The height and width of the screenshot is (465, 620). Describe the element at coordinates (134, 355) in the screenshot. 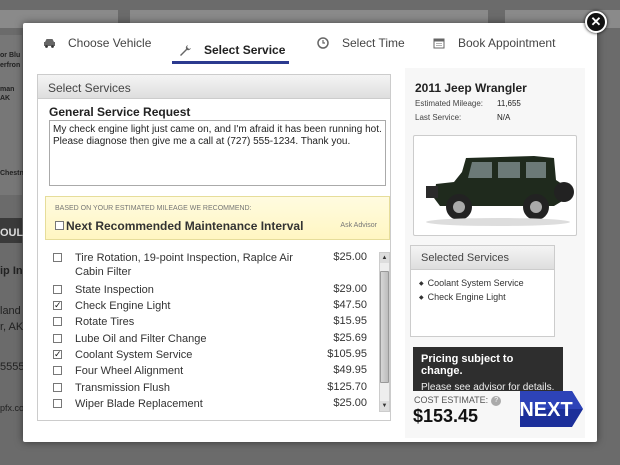

I see `service-name: Coolant System Service` at that location.